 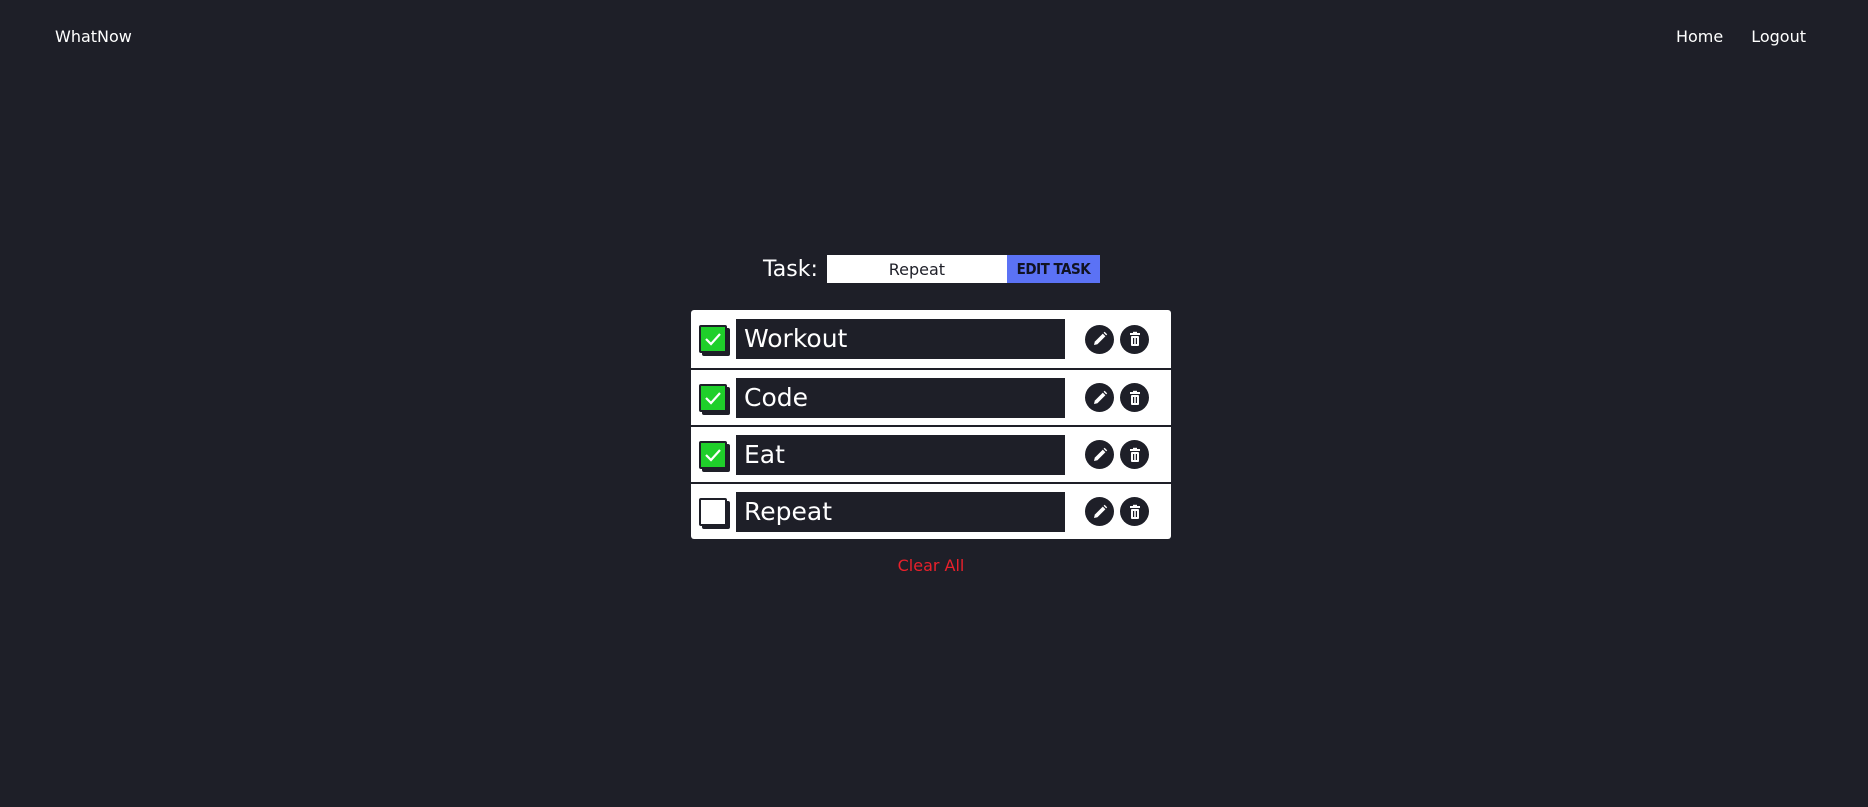 I want to click on top-nav: Home Logout, so click(x=1741, y=36).